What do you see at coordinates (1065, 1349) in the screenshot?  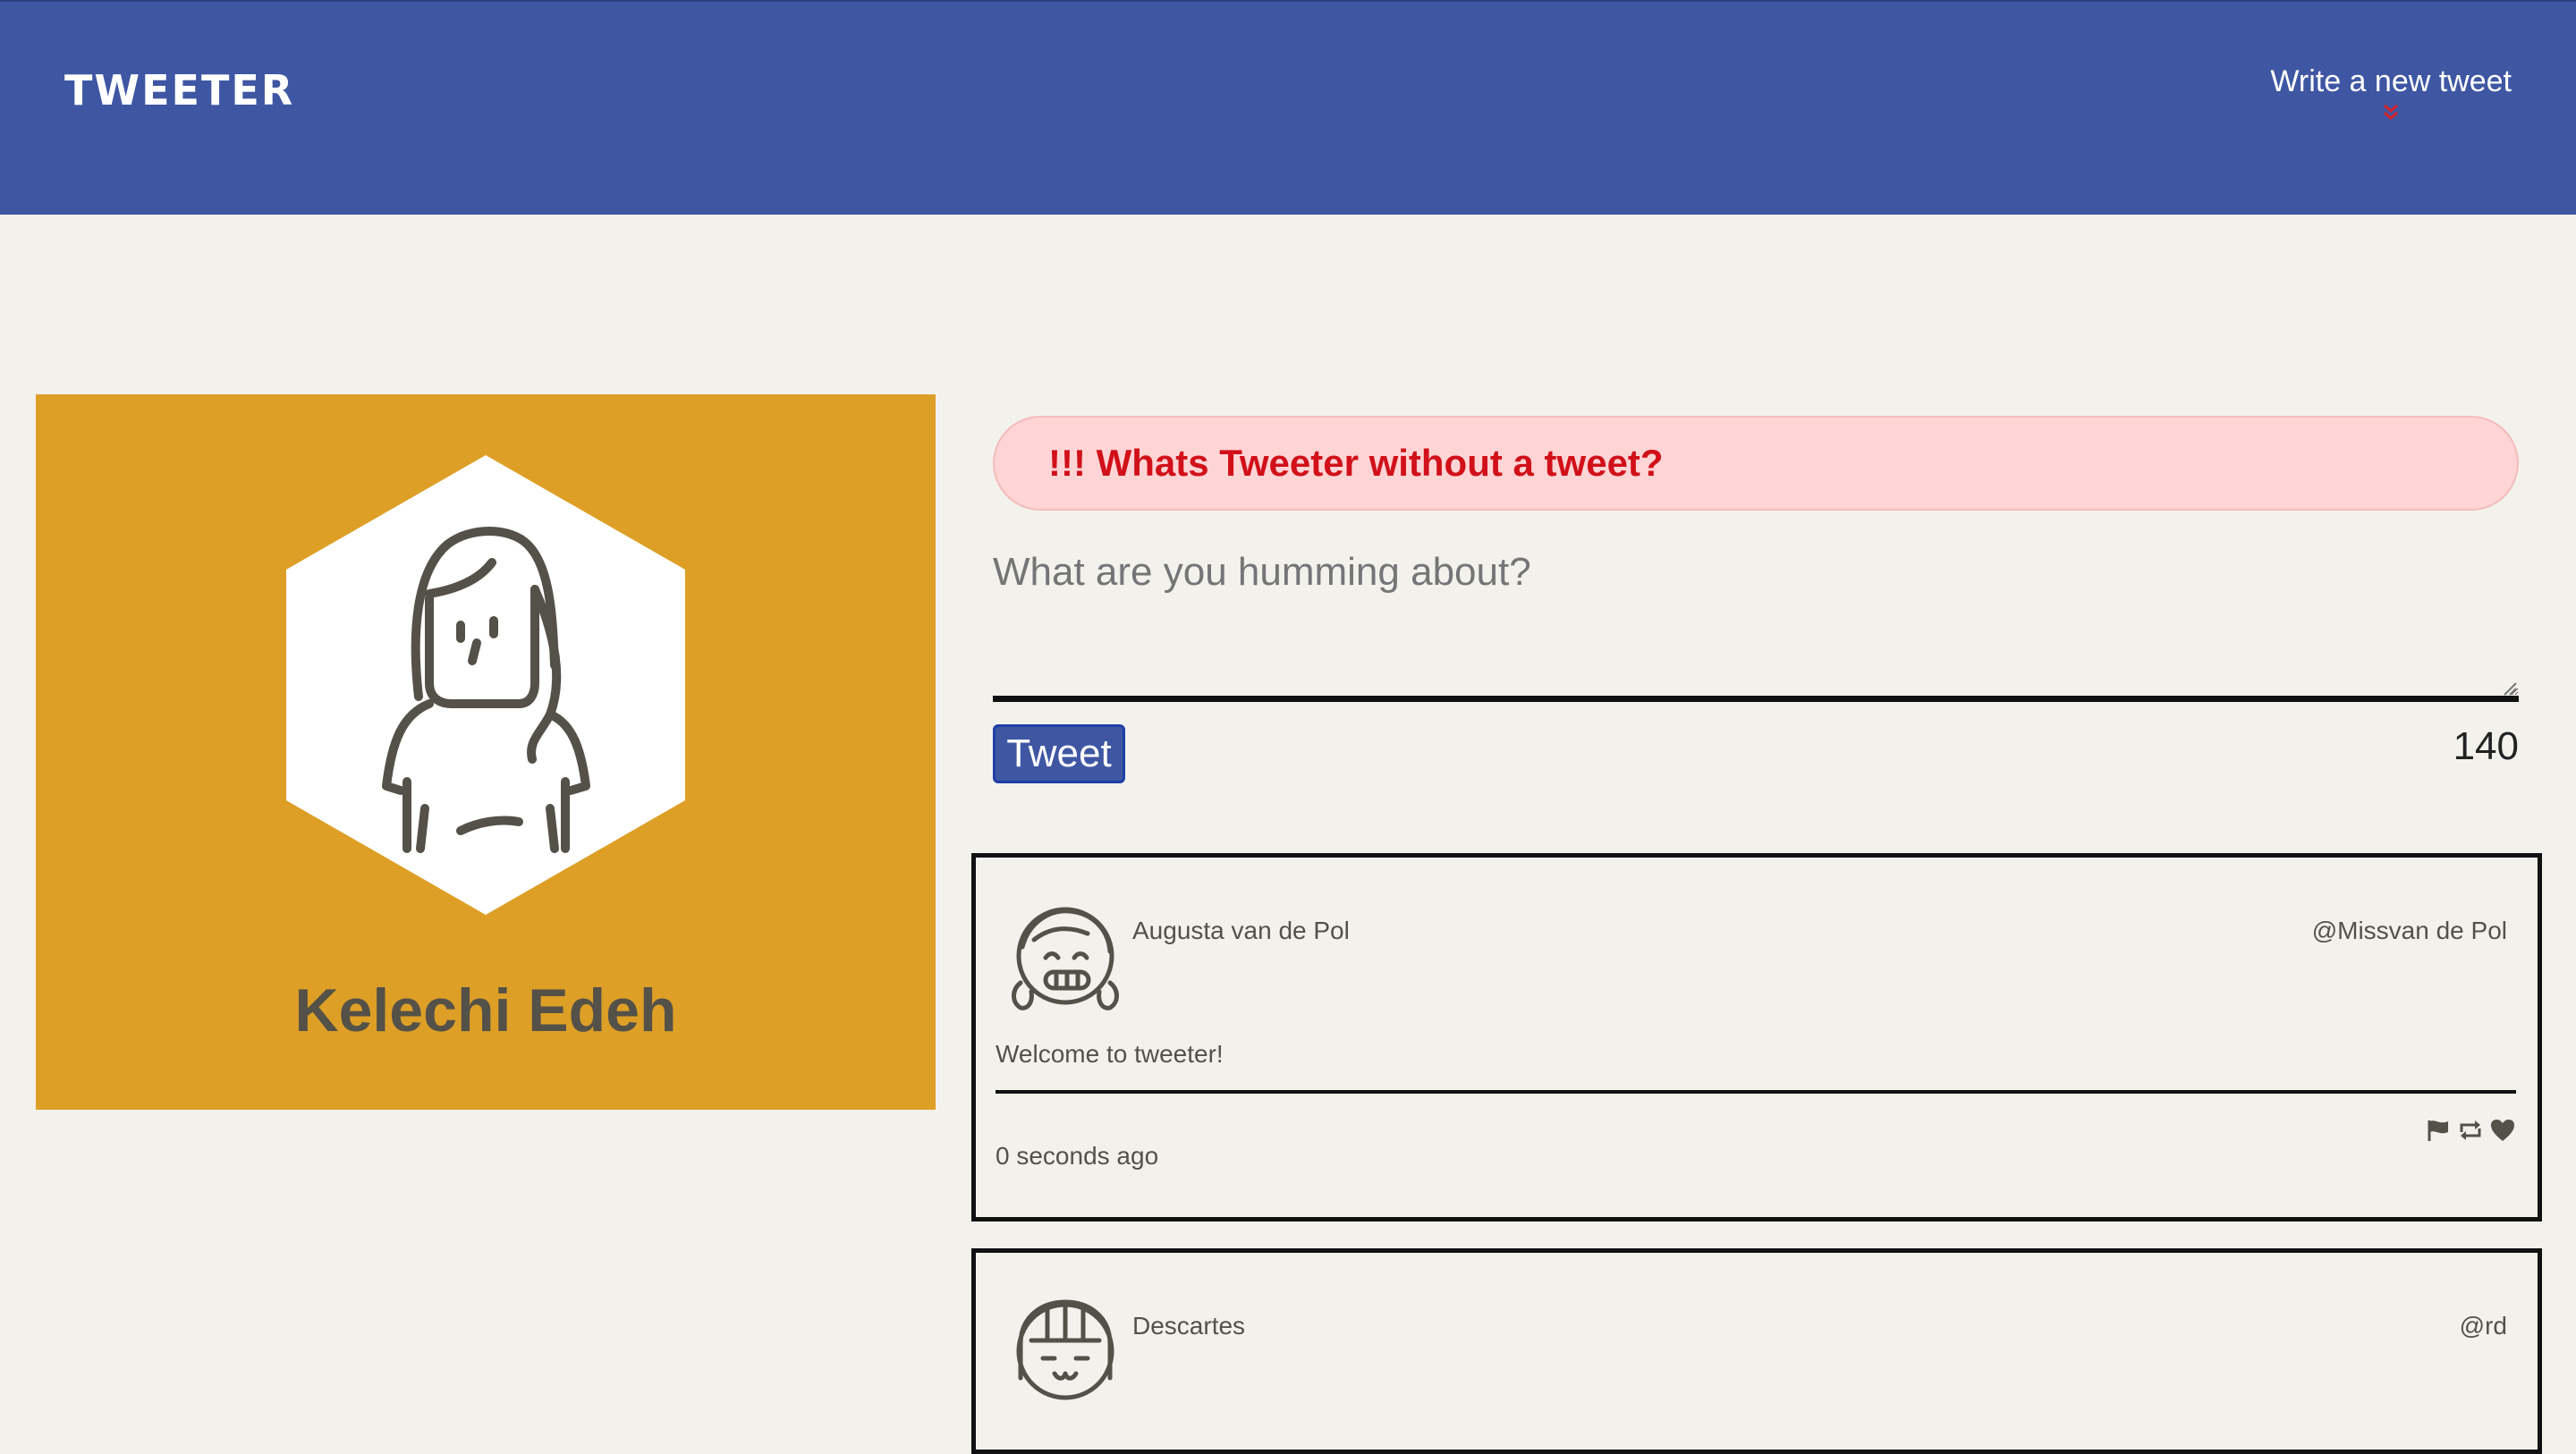 I see `bob-haircut-avatar-icon` at bounding box center [1065, 1349].